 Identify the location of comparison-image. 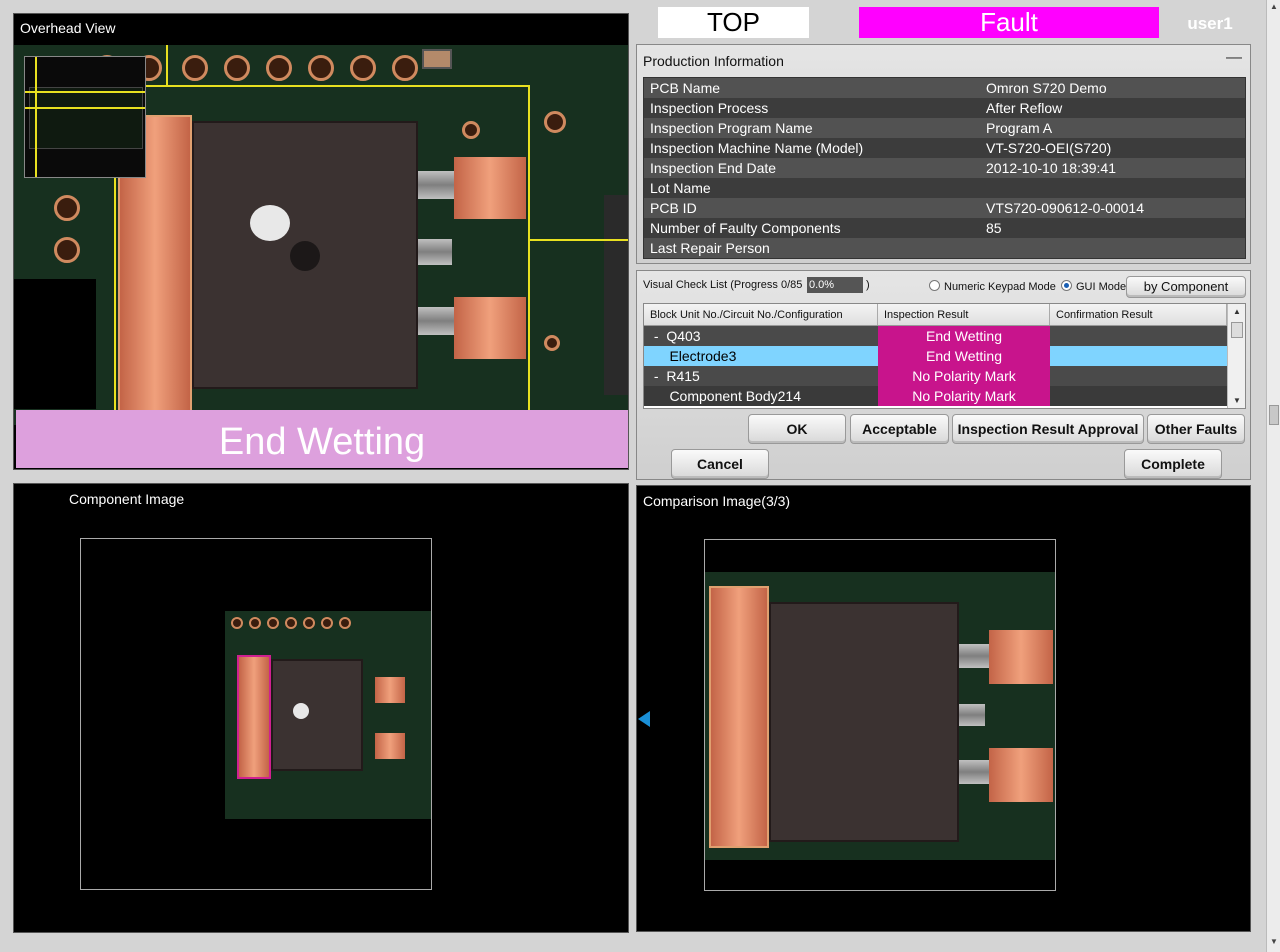
(880, 716).